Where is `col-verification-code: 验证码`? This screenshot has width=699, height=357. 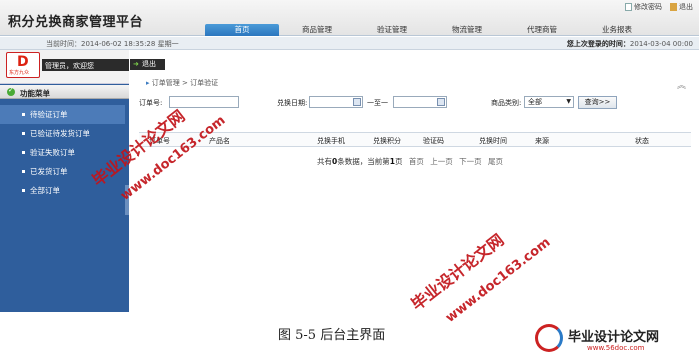 col-verification-code: 验证码 is located at coordinates (433, 141).